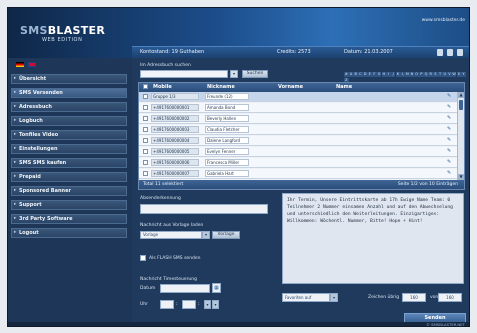  I want to click on table-row: Gruppe 1/3 Freunde (12) ✎, so click(298, 97).